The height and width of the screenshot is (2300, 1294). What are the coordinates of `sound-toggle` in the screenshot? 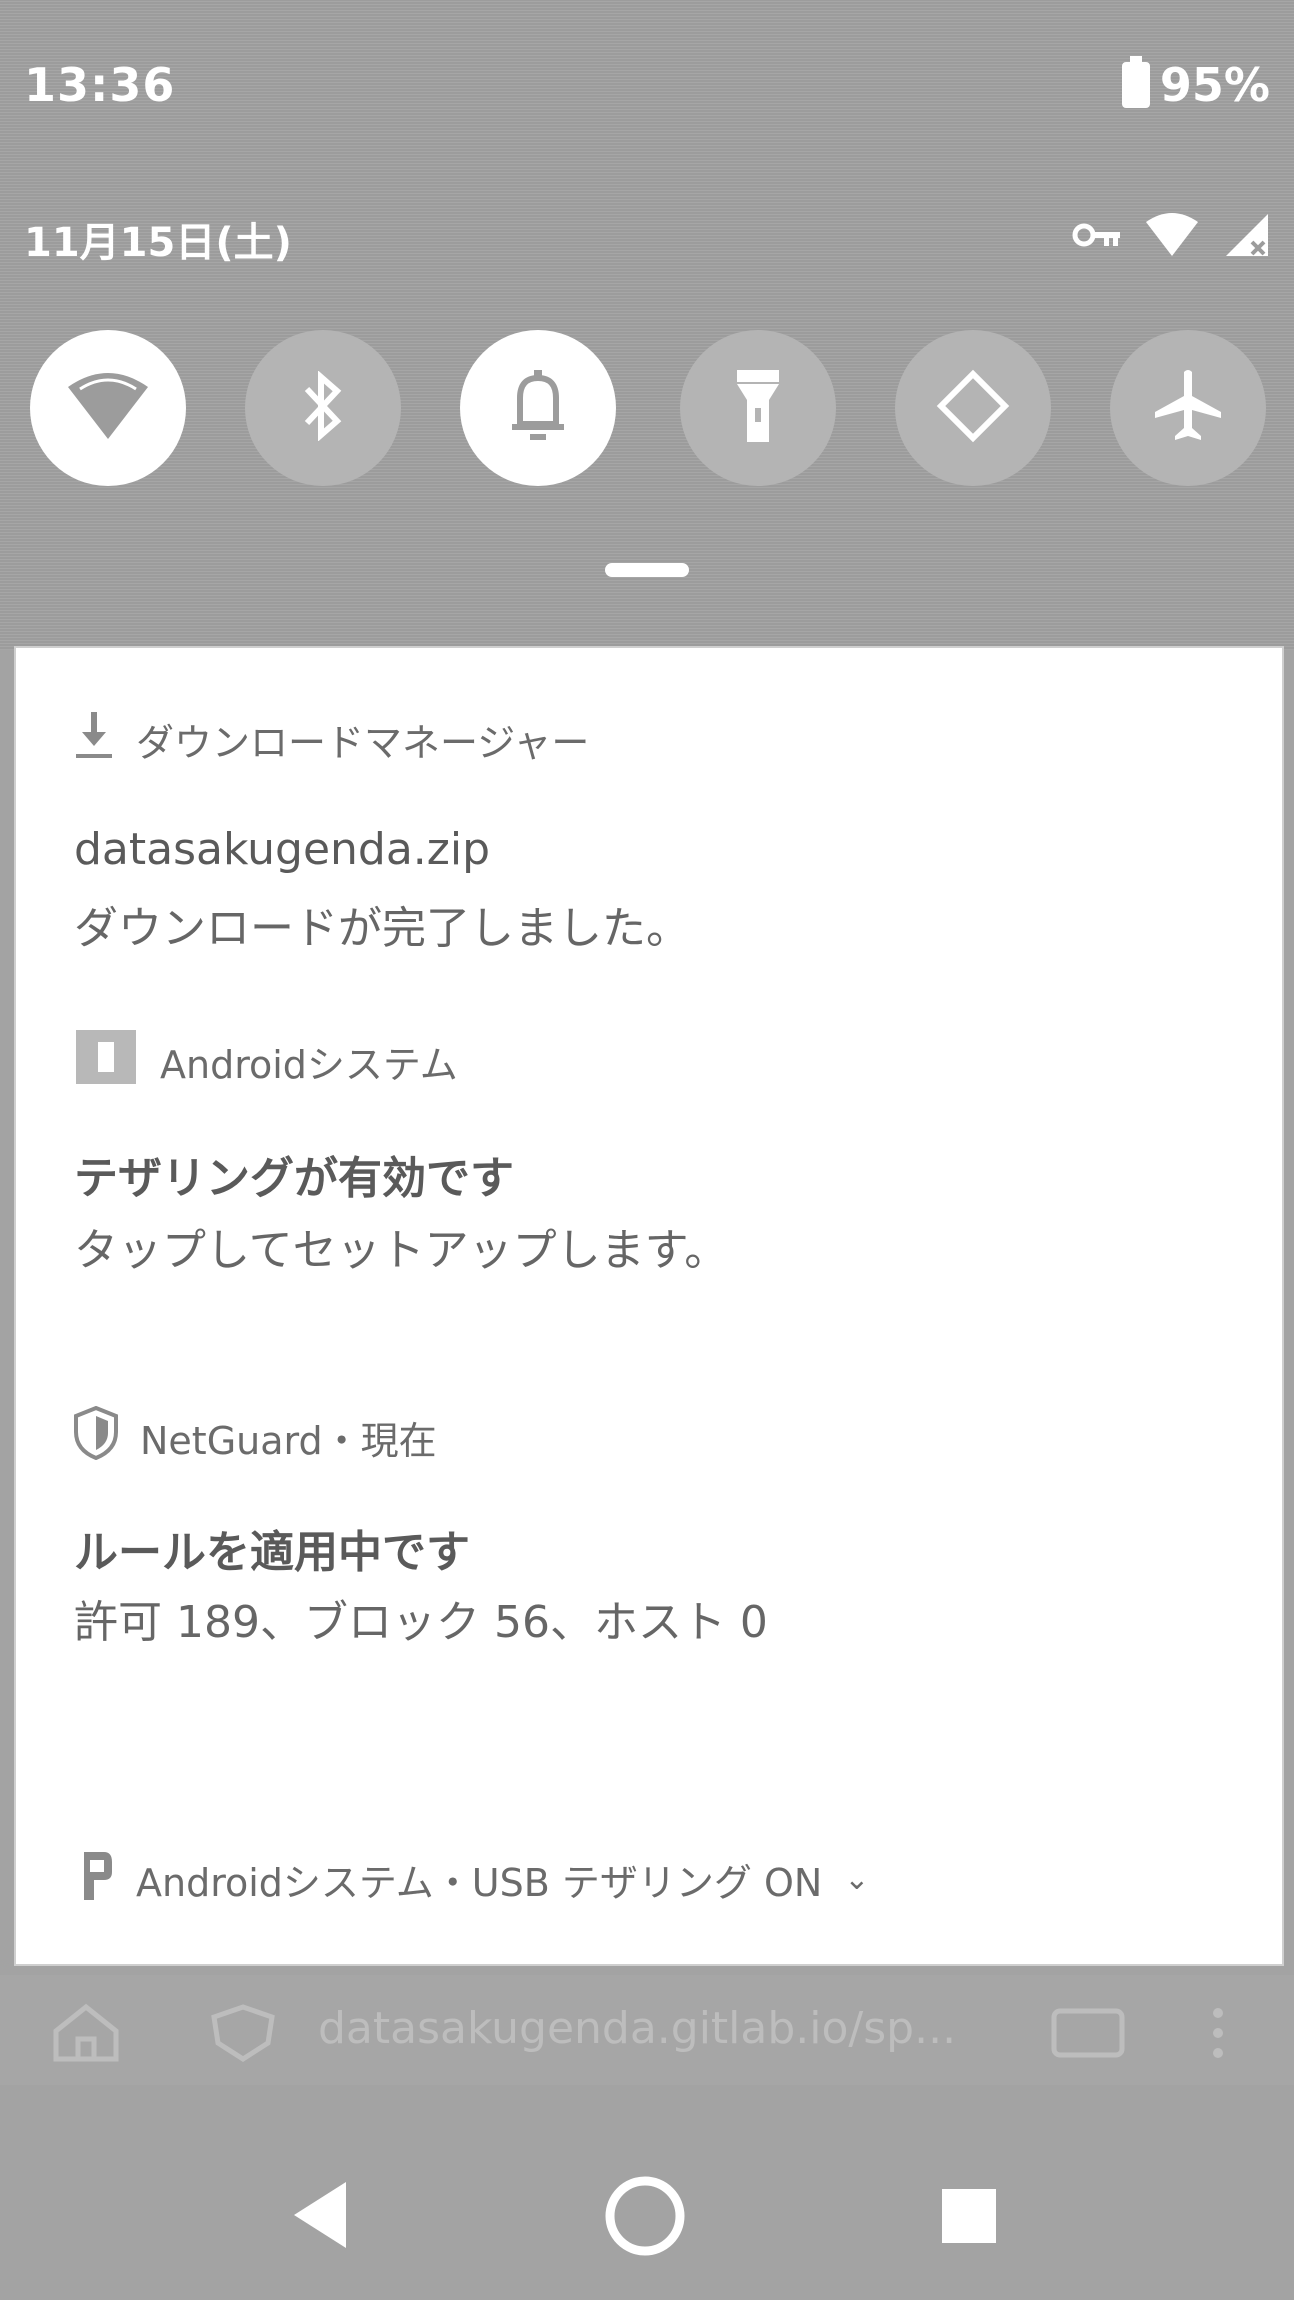 It's located at (538, 408).